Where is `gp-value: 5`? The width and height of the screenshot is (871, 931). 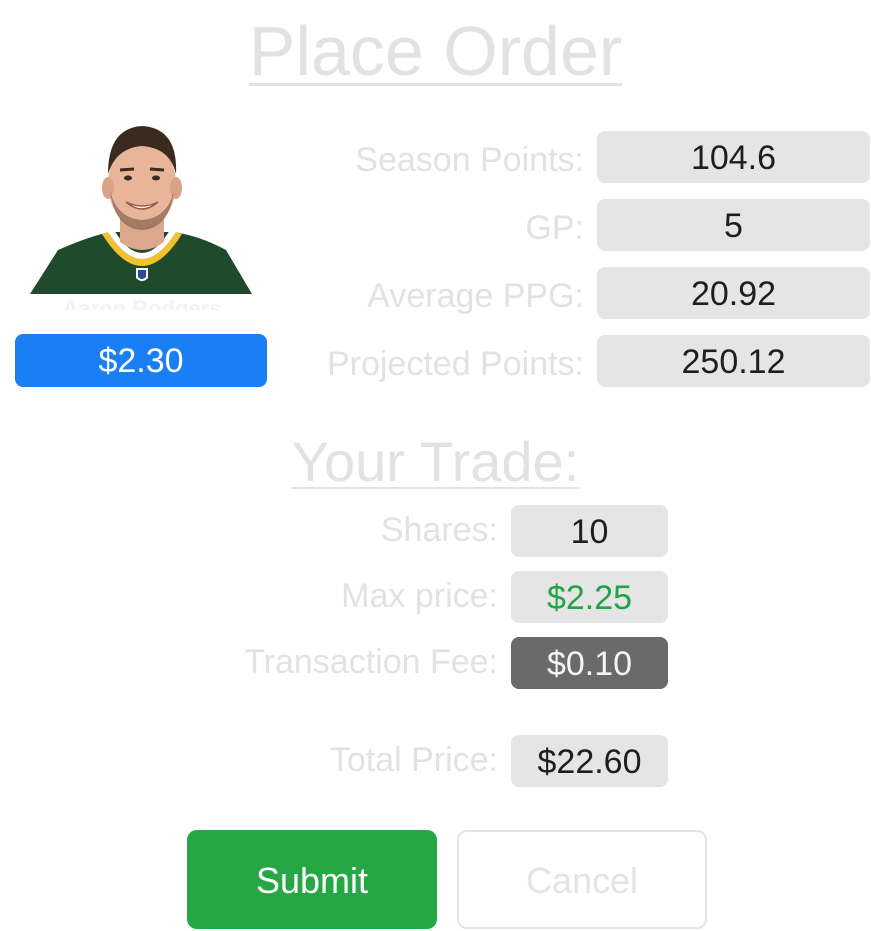 gp-value: 5 is located at coordinates (733, 225).